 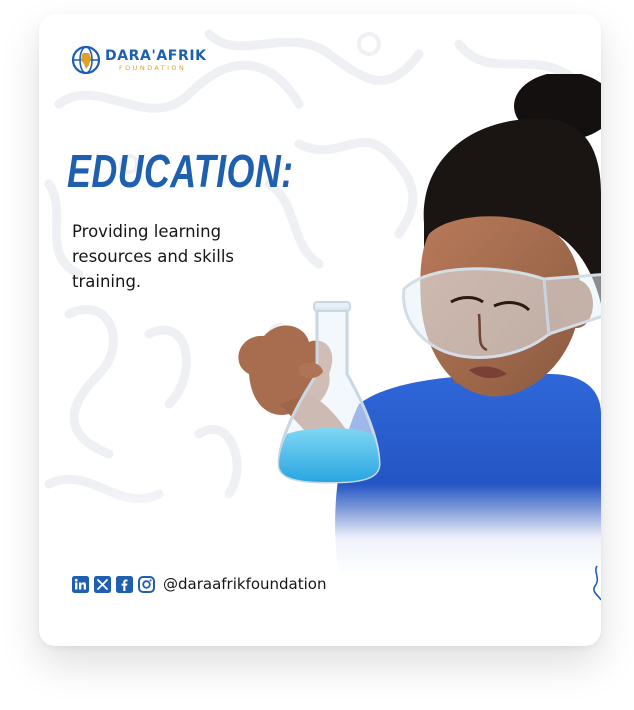 What do you see at coordinates (102, 584) in the screenshot?
I see `x-icon` at bounding box center [102, 584].